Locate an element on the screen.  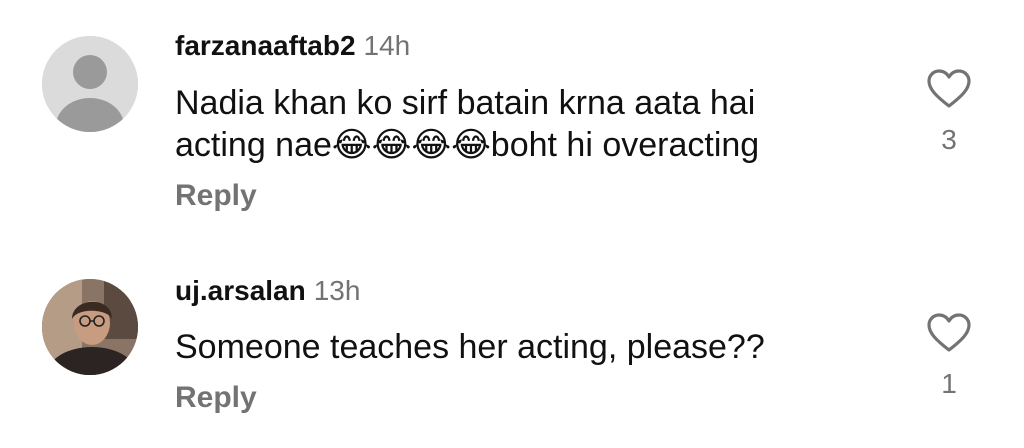
default-avatar-icon is located at coordinates (90, 84).